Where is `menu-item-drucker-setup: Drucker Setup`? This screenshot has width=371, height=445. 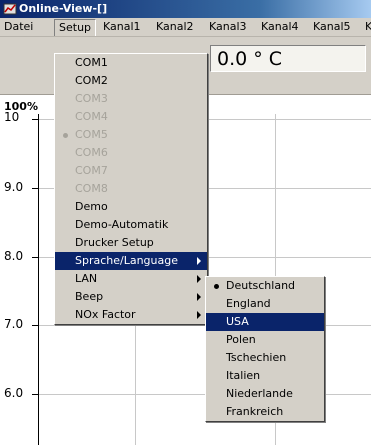 menu-item-drucker-setup: Drucker Setup is located at coordinates (131, 243).